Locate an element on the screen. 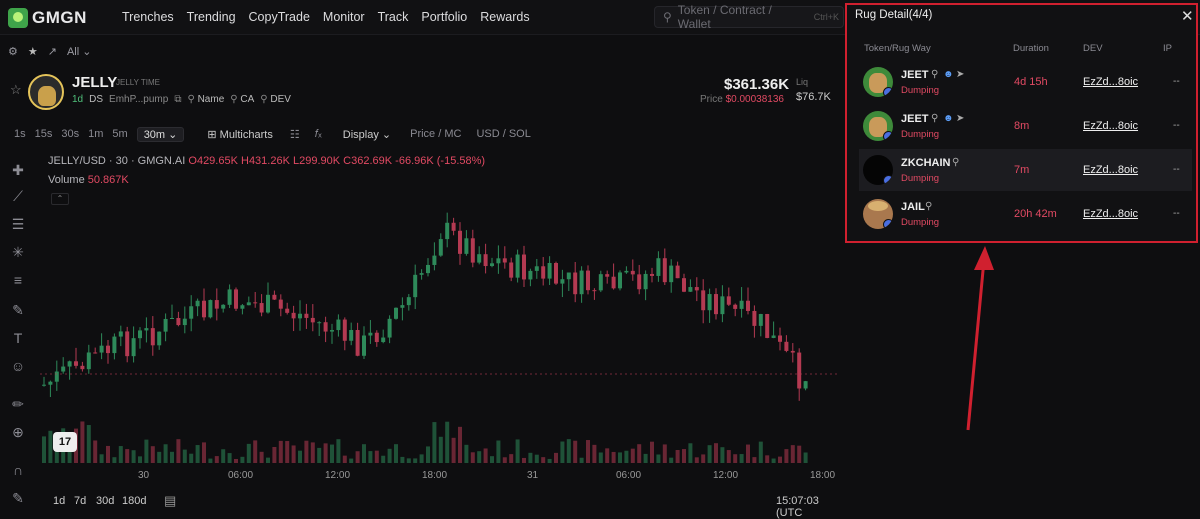 The height and width of the screenshot is (519, 1200). zoom-icon: ⊕ is located at coordinates (18, 432).